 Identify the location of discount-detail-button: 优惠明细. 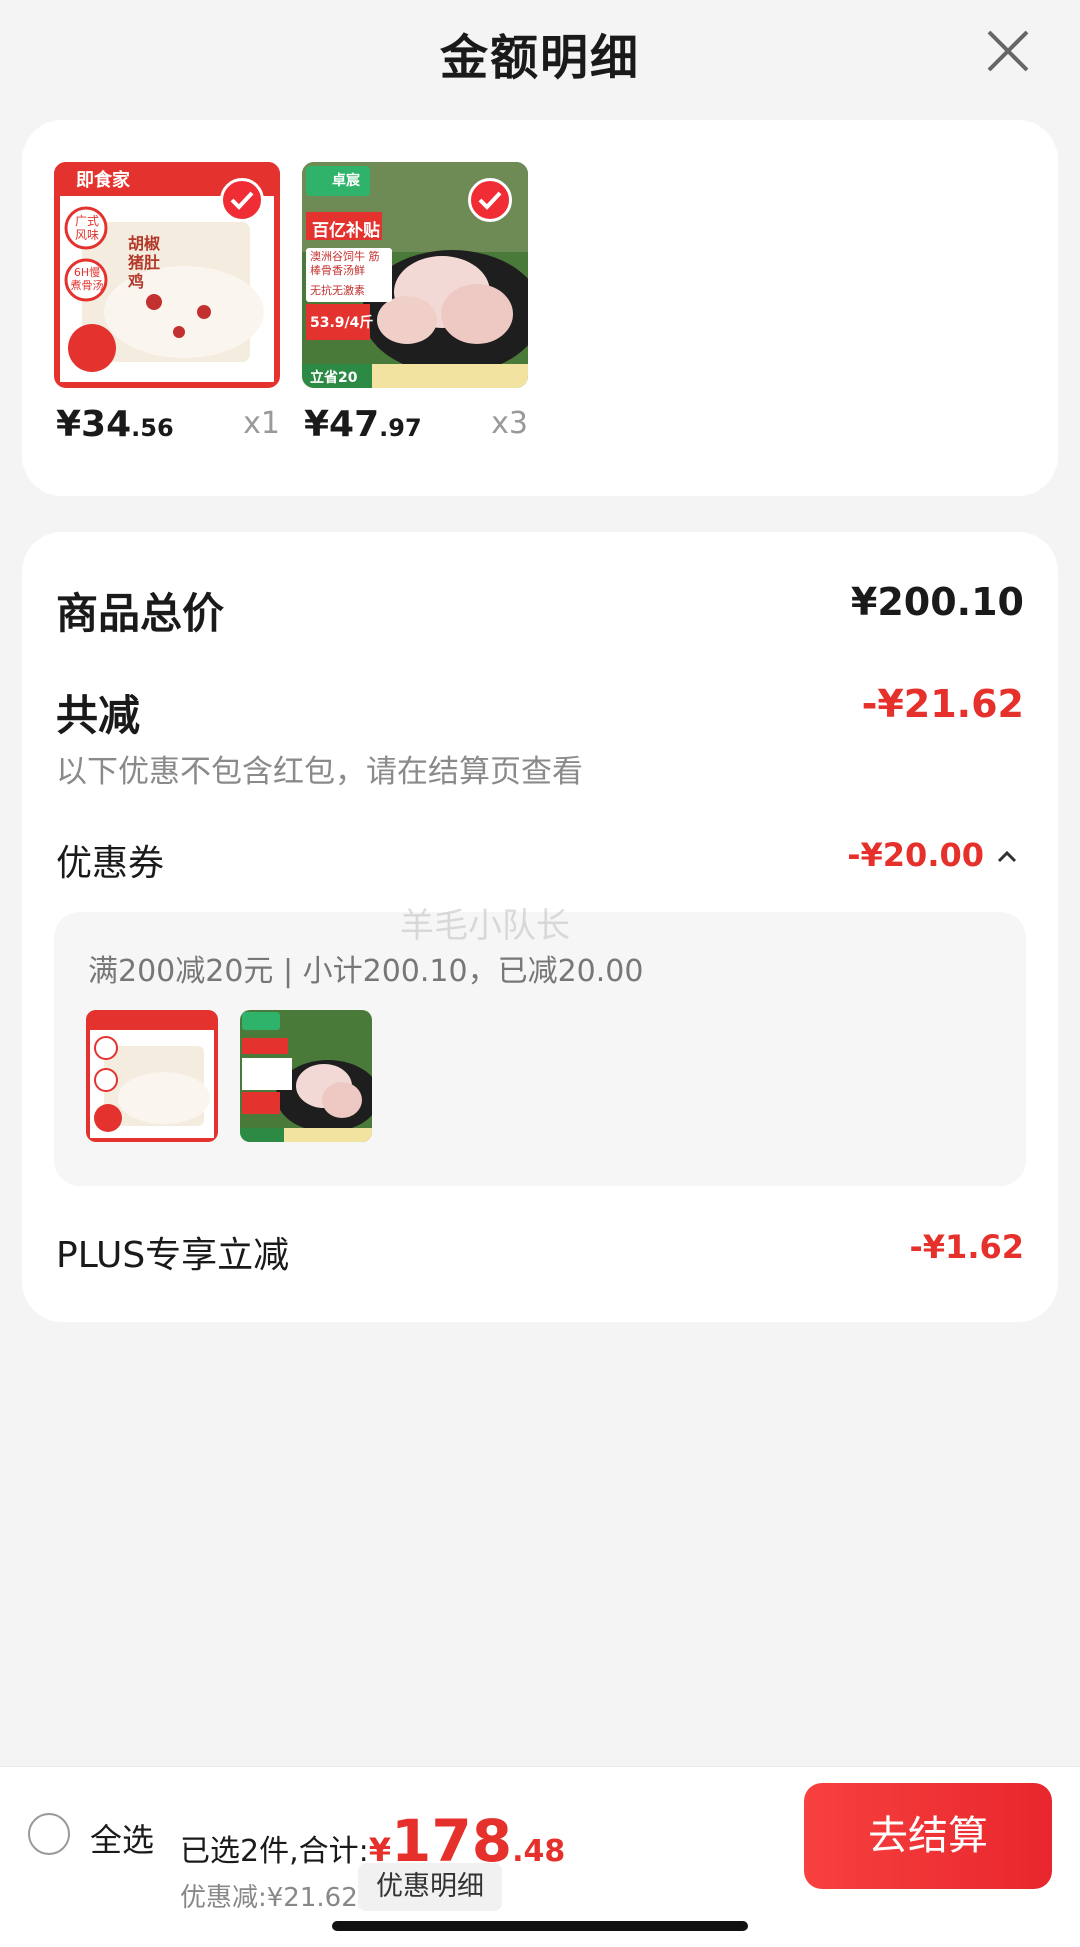
(430, 1887).